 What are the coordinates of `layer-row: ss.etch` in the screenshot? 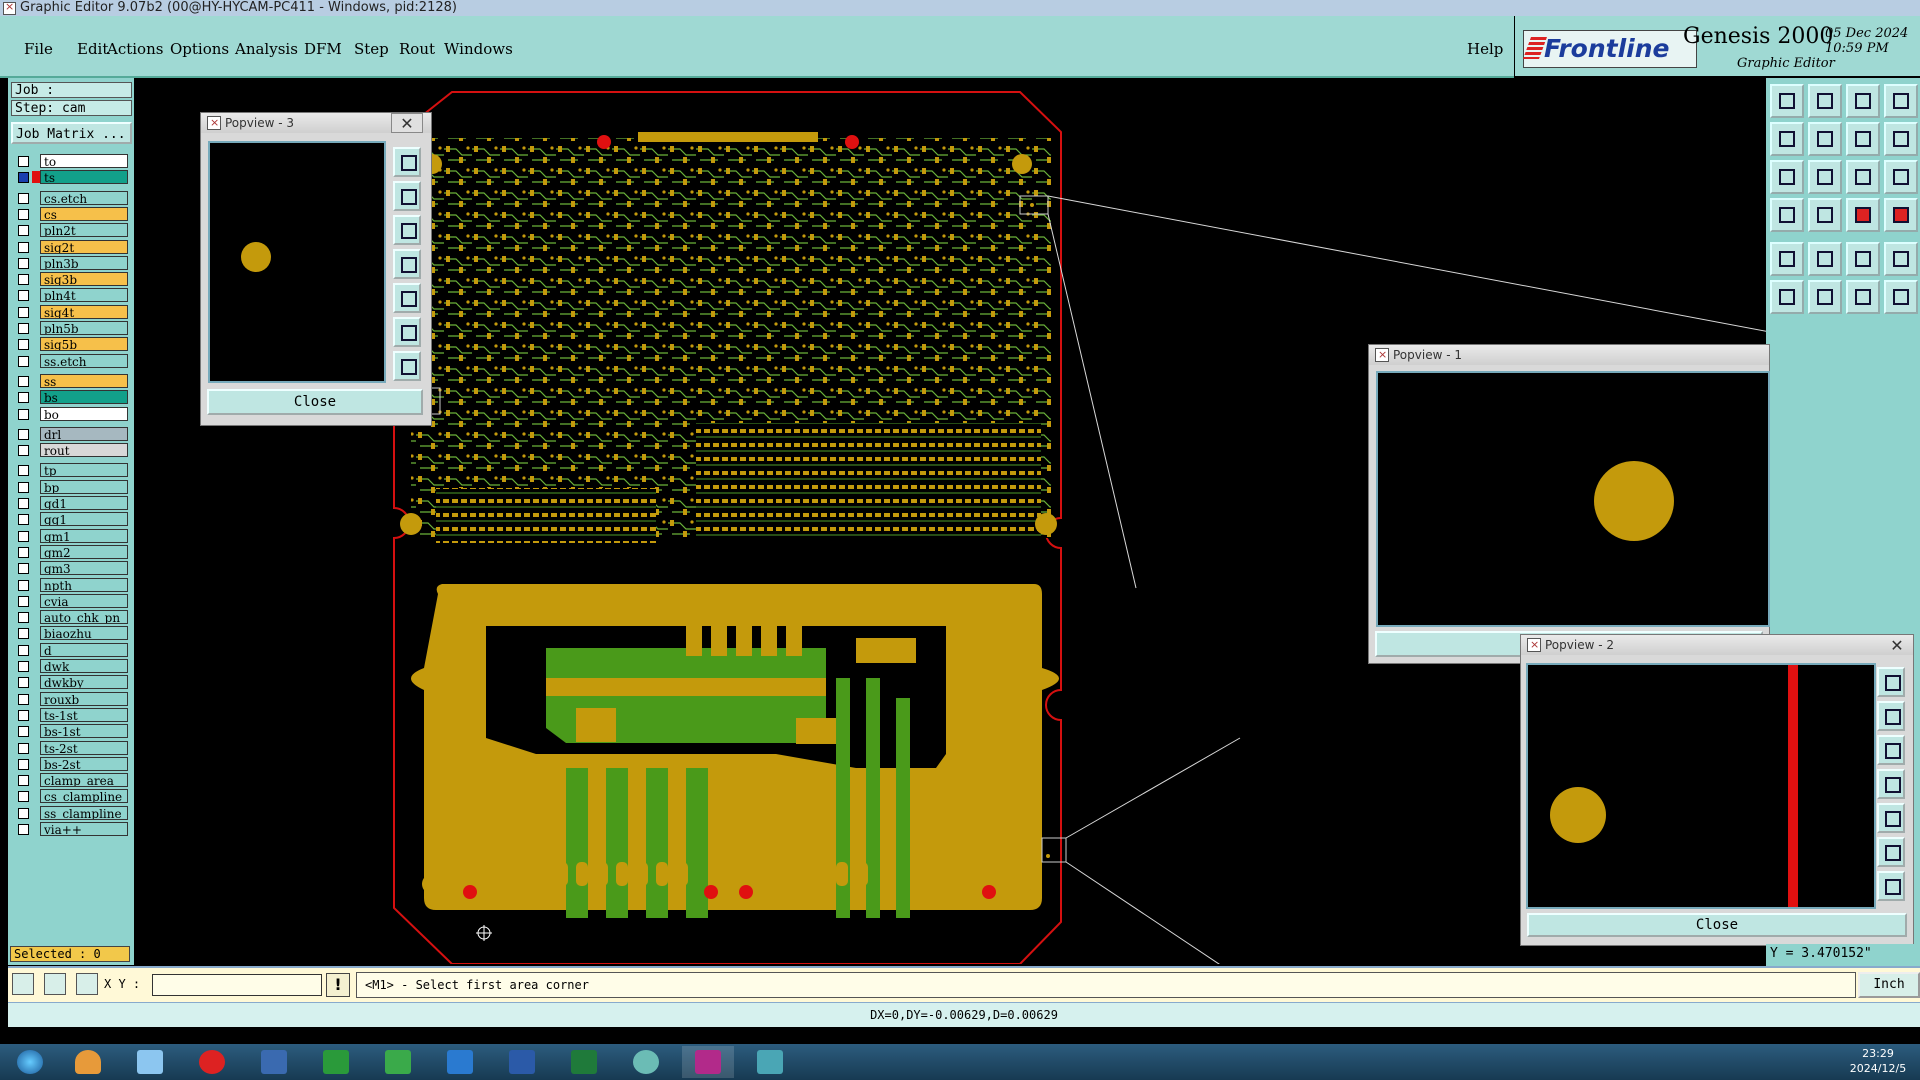 It's located at (71, 361).